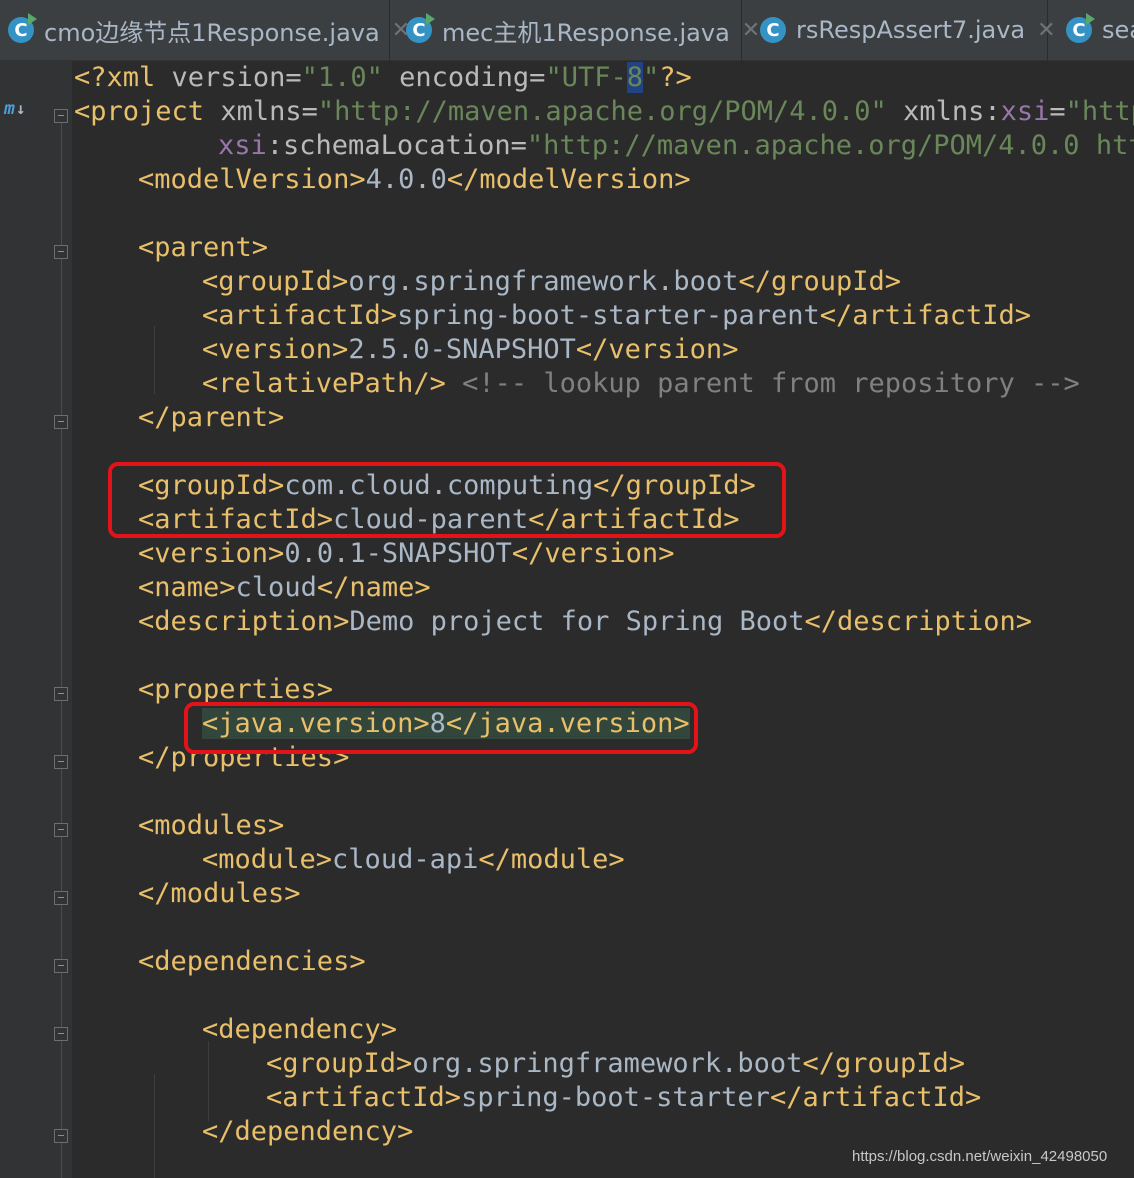  Describe the element at coordinates (413, 859) in the screenshot. I see `code-line-24: <module>cloud-api</module>` at that location.